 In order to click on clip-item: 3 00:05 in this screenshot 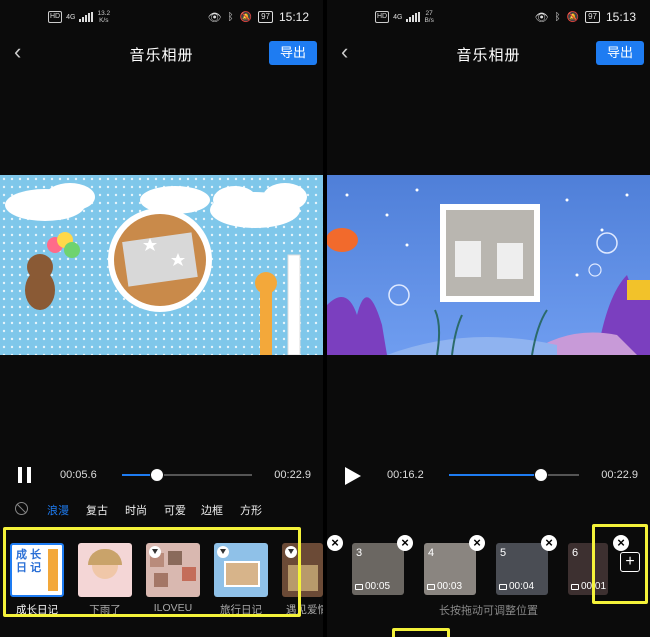, I will do `click(378, 569)`.